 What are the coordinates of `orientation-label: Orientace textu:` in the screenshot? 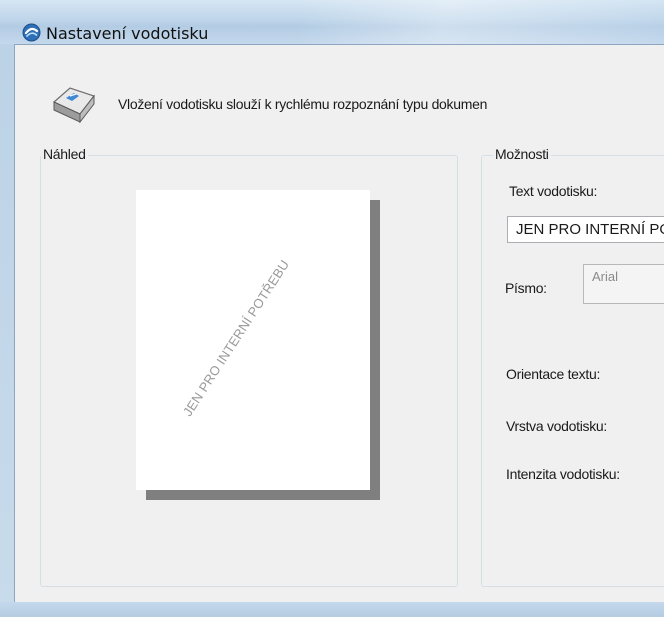 It's located at (553, 374).